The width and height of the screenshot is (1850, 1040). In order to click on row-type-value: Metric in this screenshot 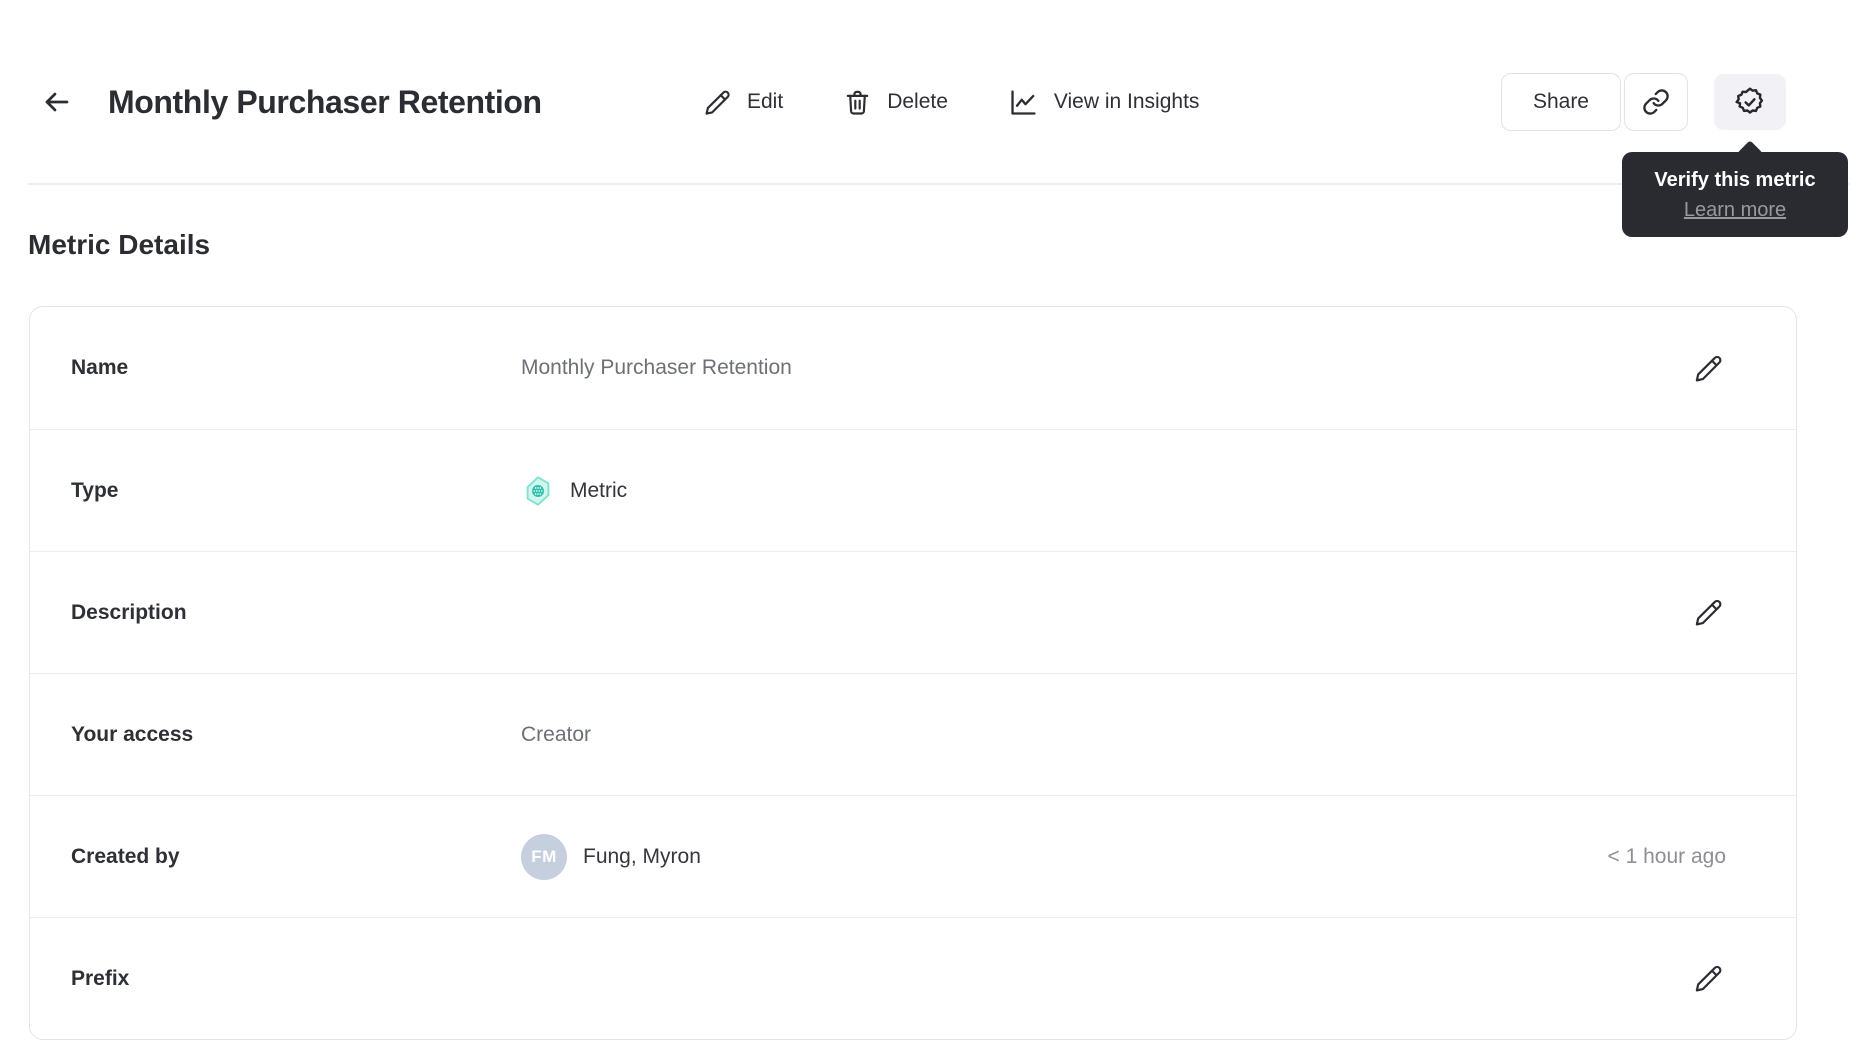, I will do `click(574, 491)`.